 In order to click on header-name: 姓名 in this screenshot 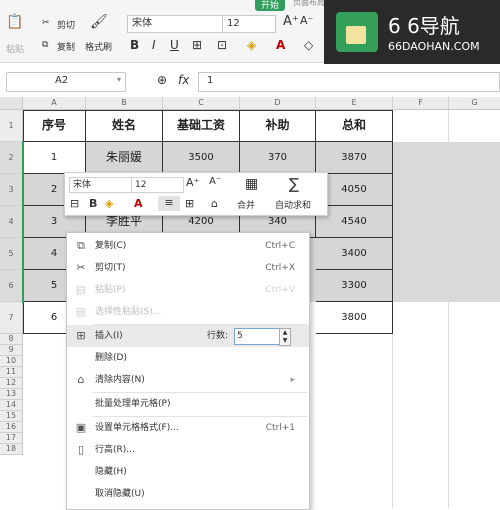, I will do `click(124, 126)`.